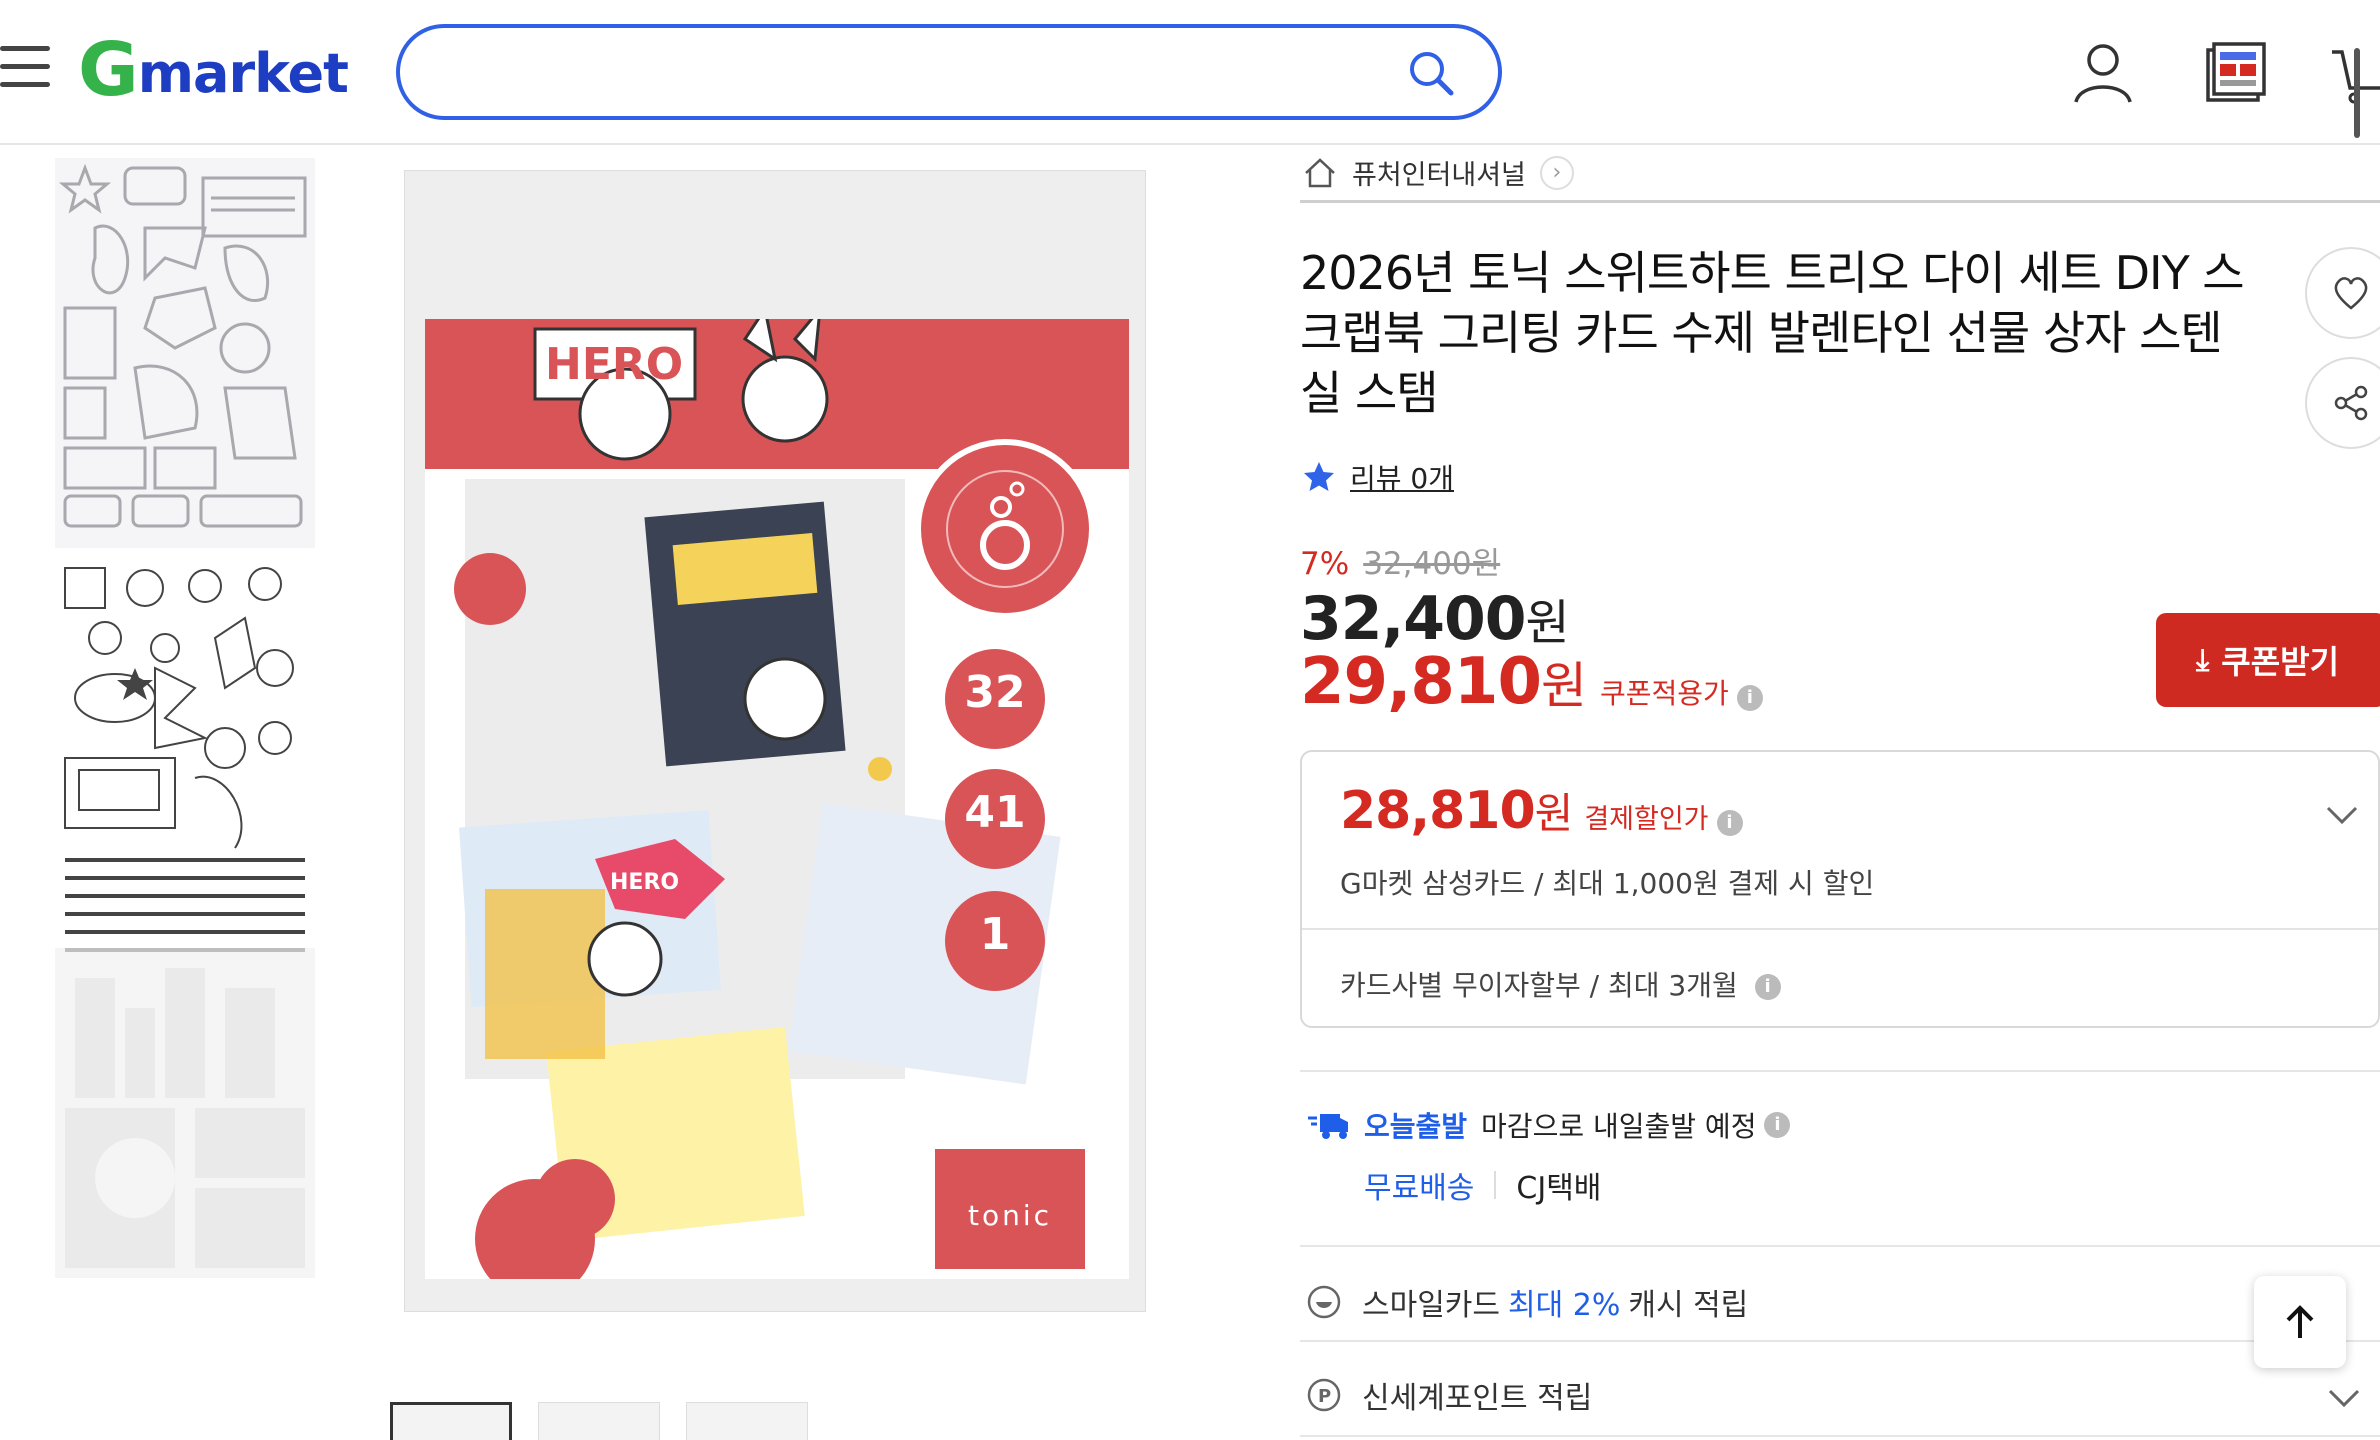  I want to click on coupon-price-row: 29,810원 쿠폰적용가 i, so click(1531, 682).